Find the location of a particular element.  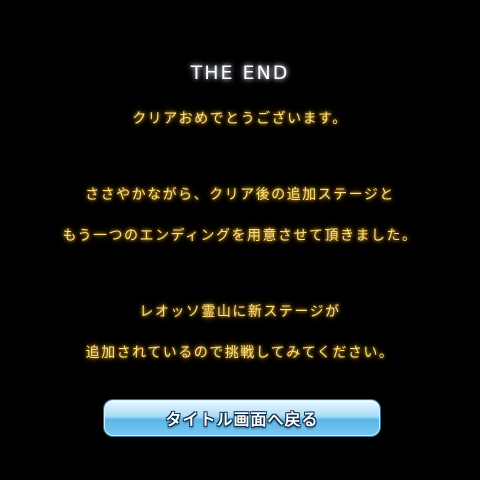

bonus-stage-text: ささやかながら、クリア後の追加ステージと is located at coordinates (240, 195).